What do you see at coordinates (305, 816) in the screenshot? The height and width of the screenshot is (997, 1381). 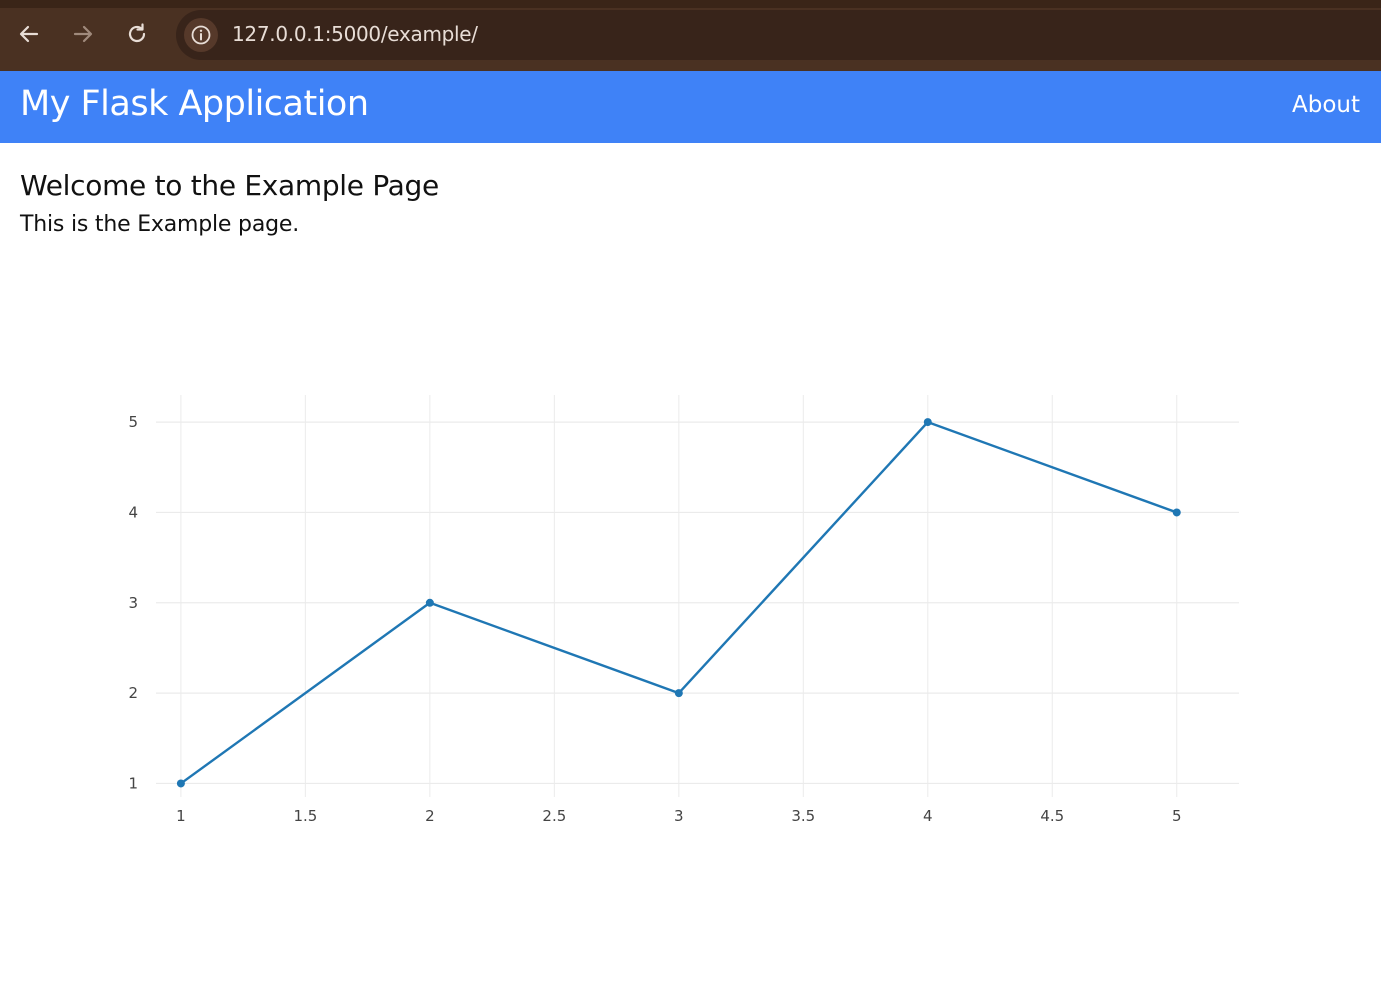 I see `x-tick-label: 1.5` at bounding box center [305, 816].